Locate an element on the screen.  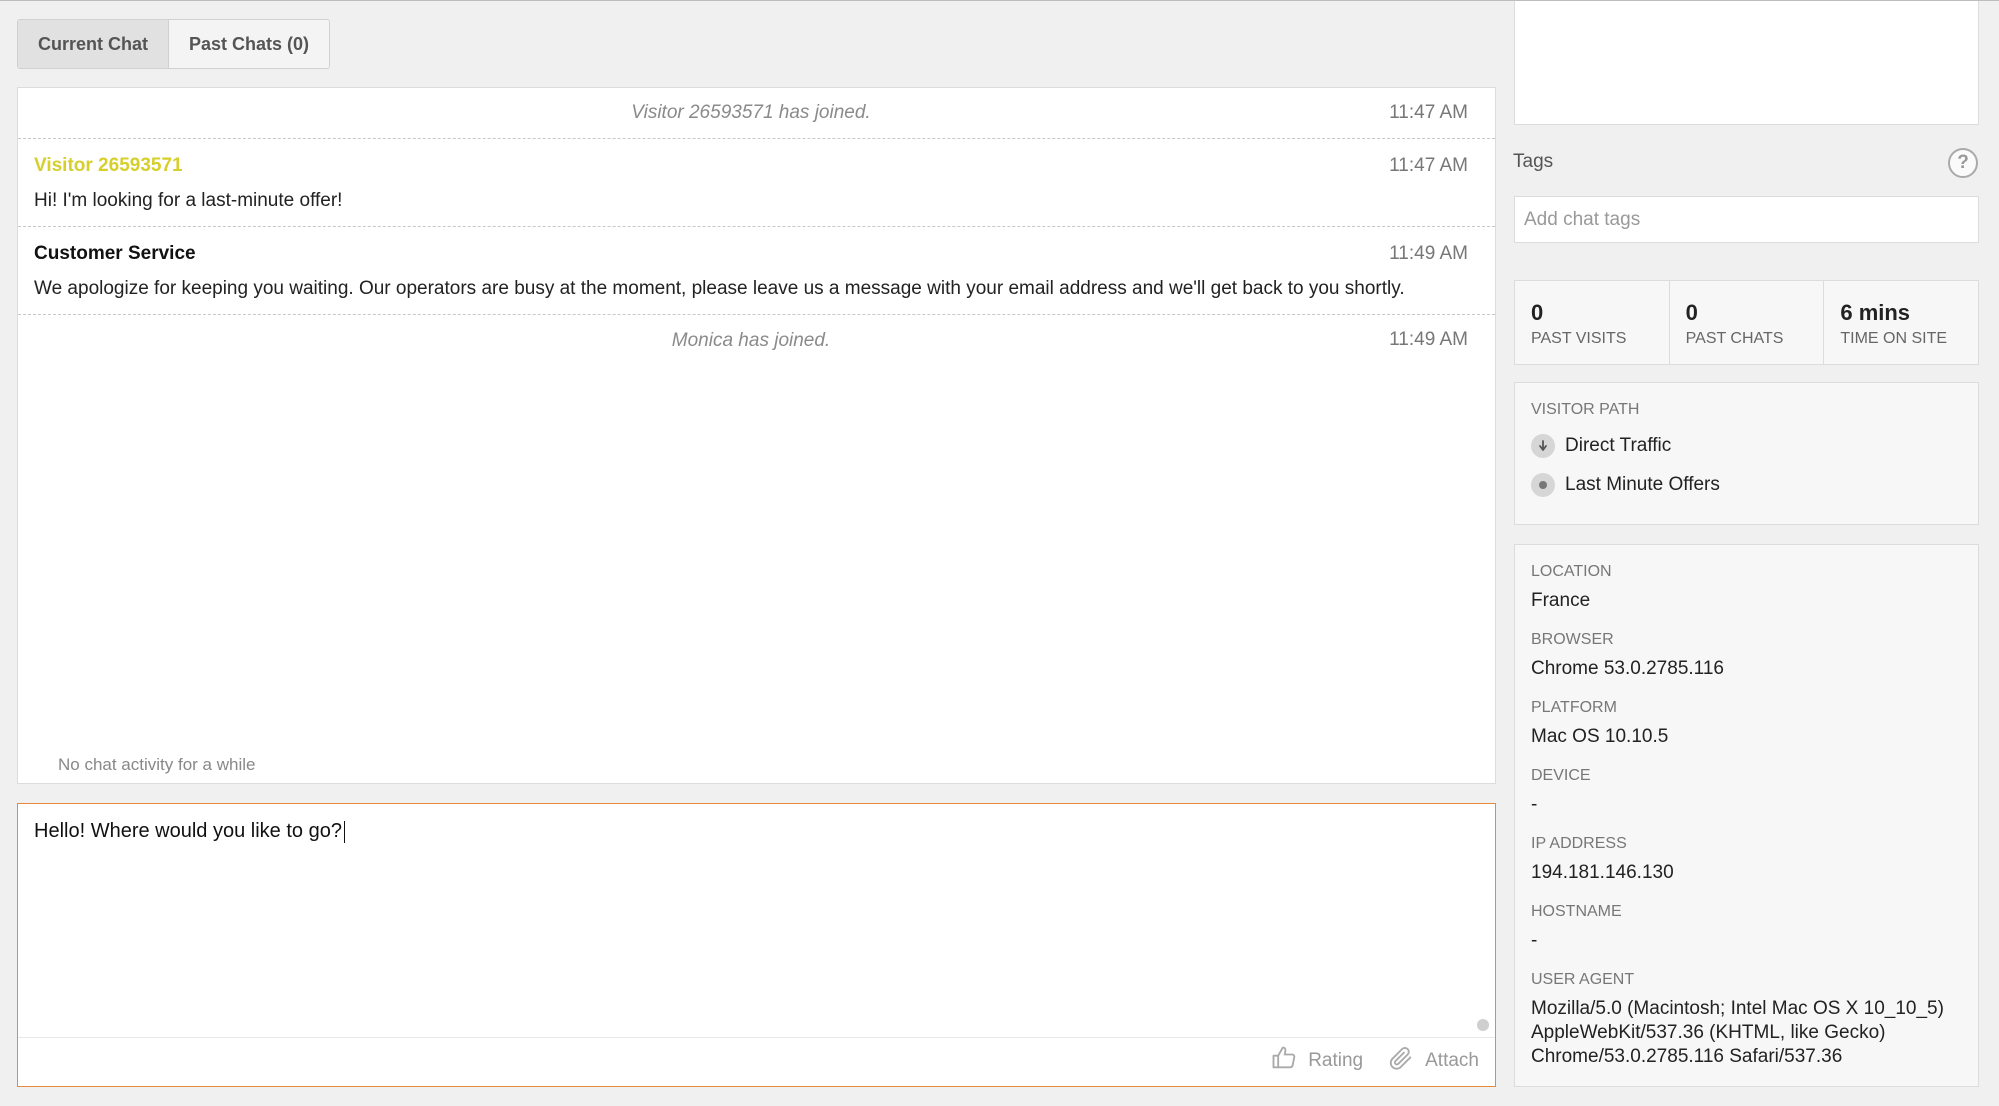
info-value: Chrome 53.0.2785.116 is located at coordinates (1627, 668).